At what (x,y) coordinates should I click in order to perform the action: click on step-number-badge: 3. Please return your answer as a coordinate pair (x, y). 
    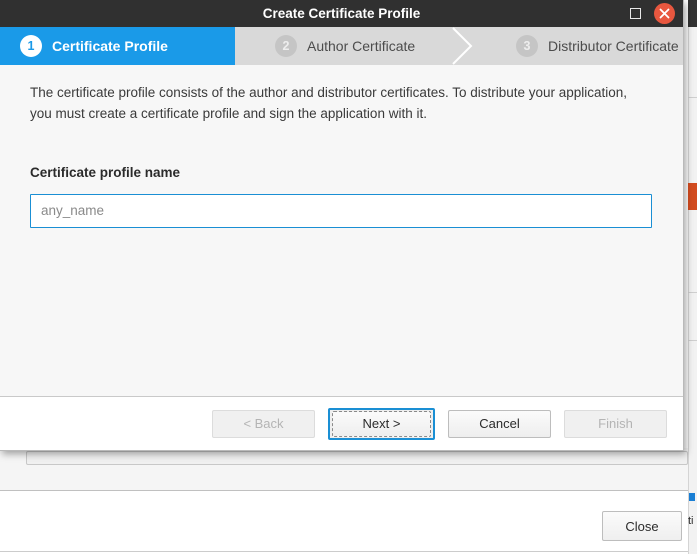
    Looking at the image, I should click on (527, 46).